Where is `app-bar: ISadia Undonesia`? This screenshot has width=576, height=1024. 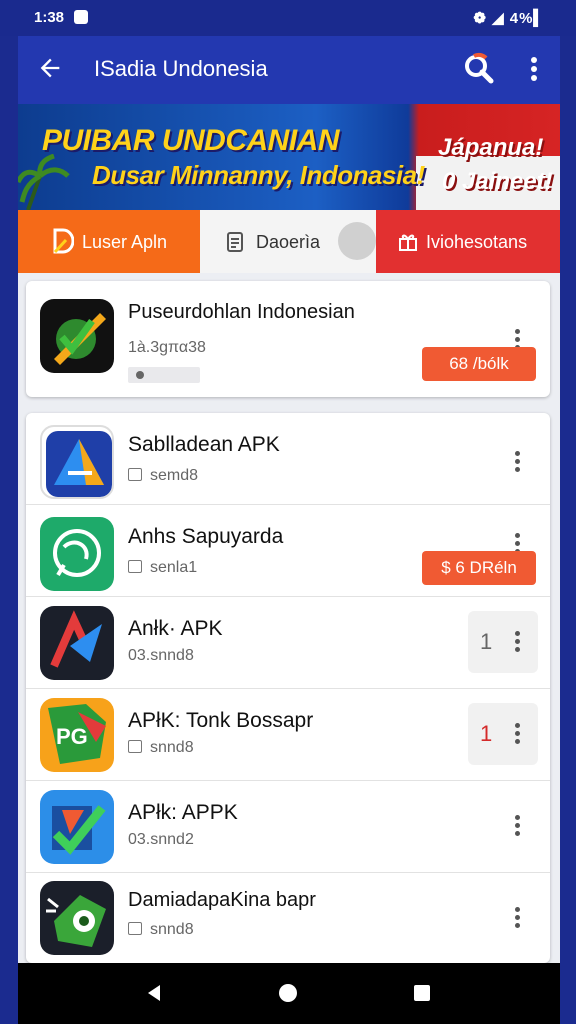 app-bar: ISadia Undonesia is located at coordinates (289, 70).